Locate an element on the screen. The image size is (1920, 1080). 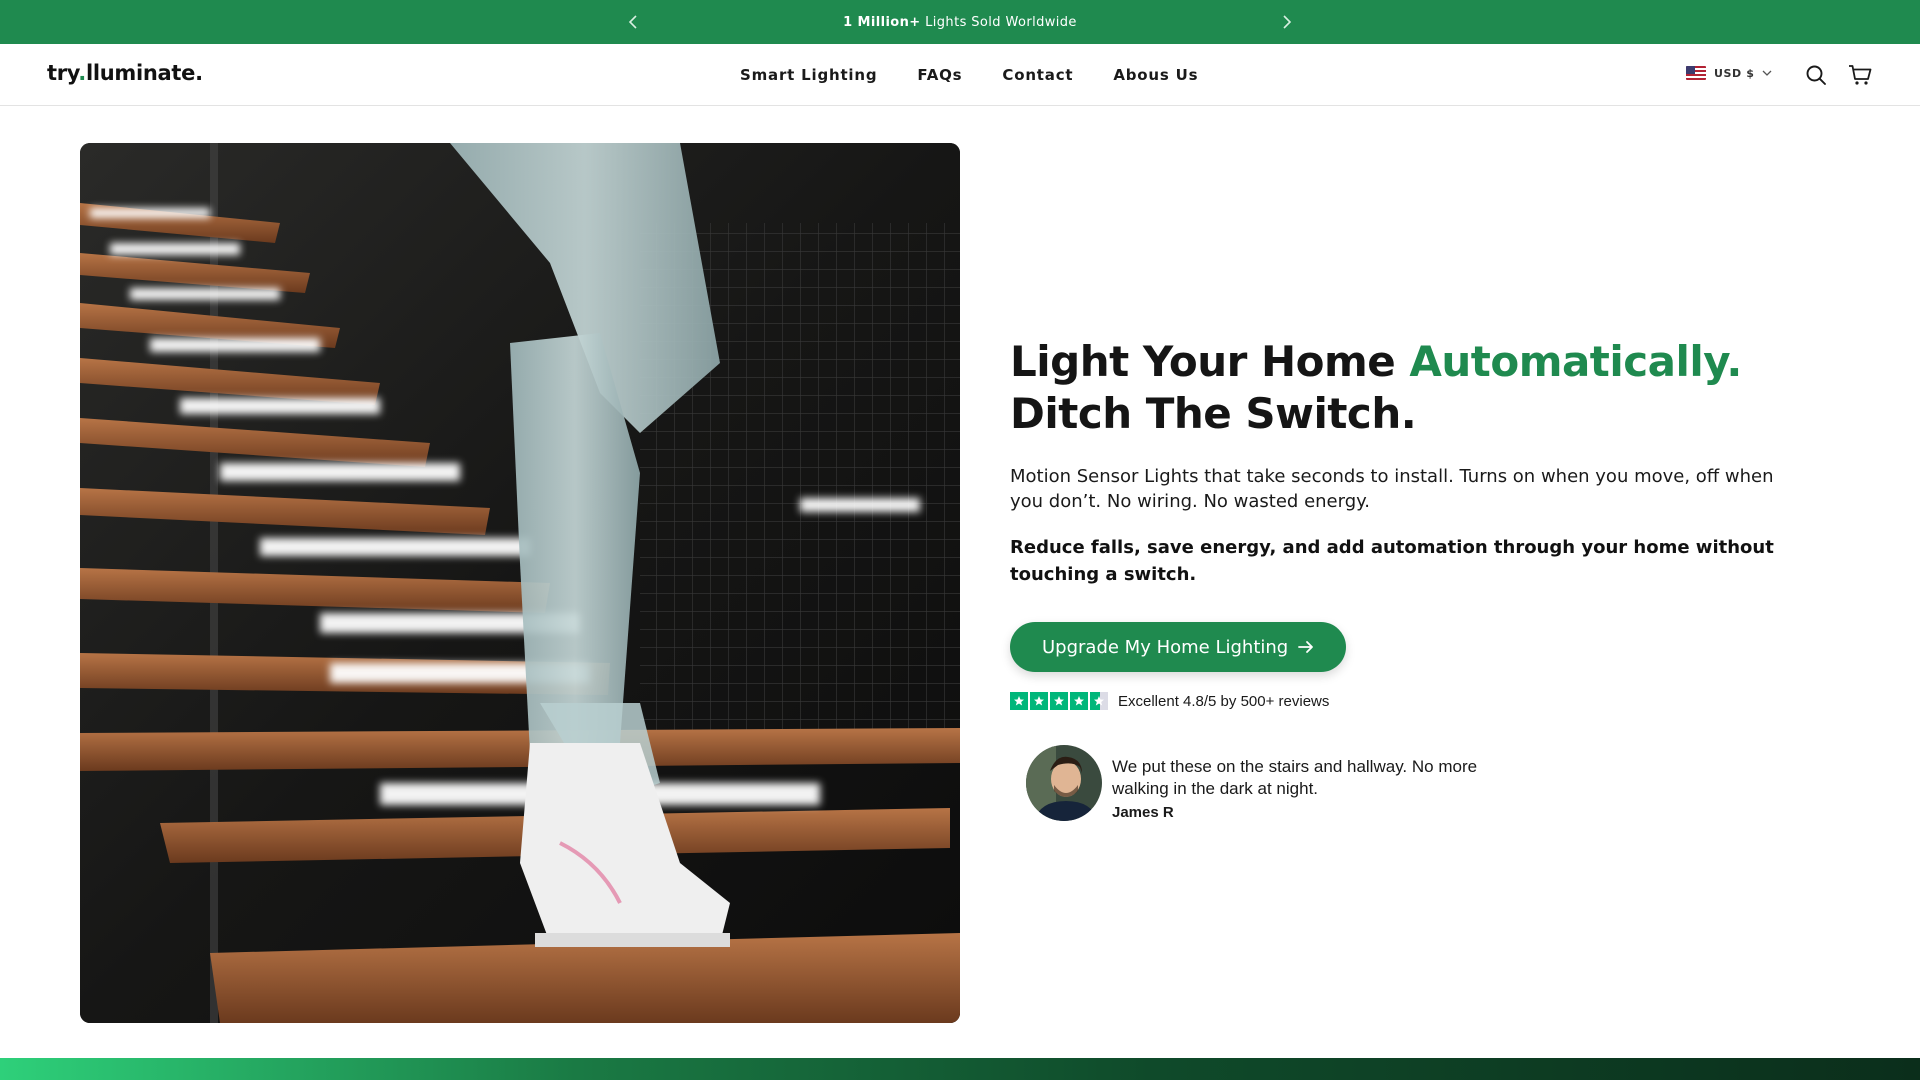
announcement-text: 1 Million+ Lights Sold Worldwide is located at coordinates (960, 22).